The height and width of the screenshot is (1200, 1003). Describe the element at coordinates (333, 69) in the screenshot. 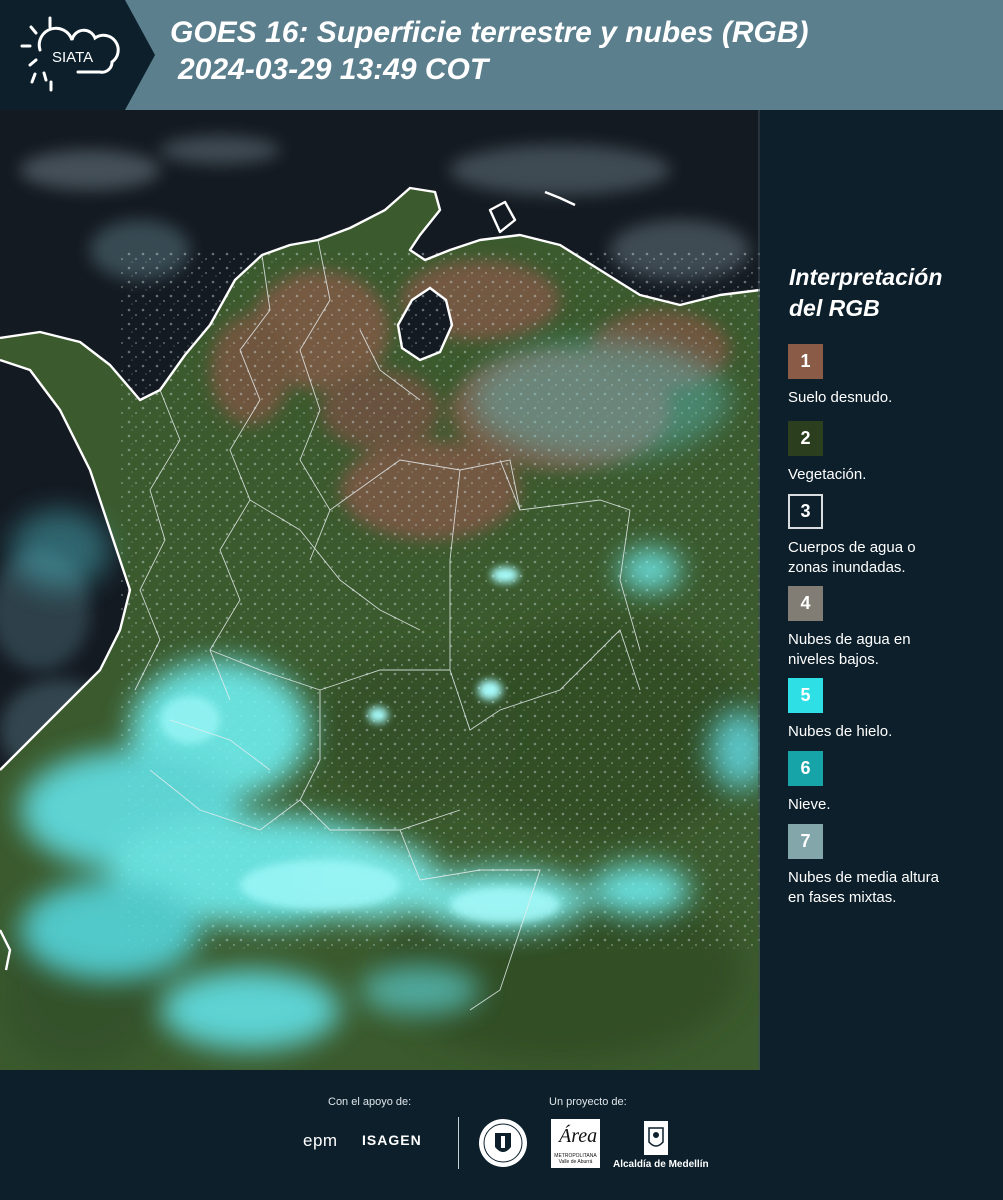

I see `title-timestamp: 2024-03-29 13:49 COT` at that location.